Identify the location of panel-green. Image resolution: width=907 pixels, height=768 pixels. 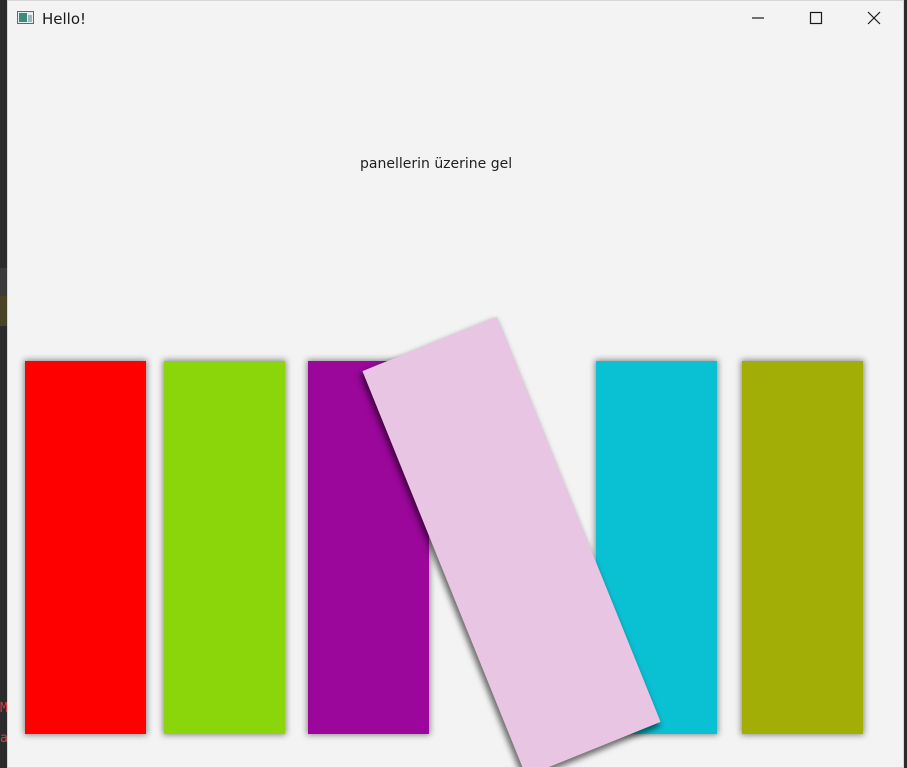
(224, 547).